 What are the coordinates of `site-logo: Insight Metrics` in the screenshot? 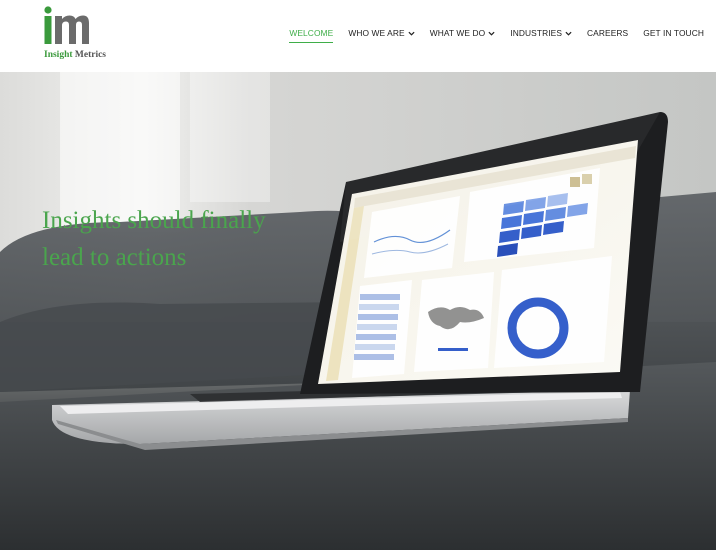 It's located at (77, 33).